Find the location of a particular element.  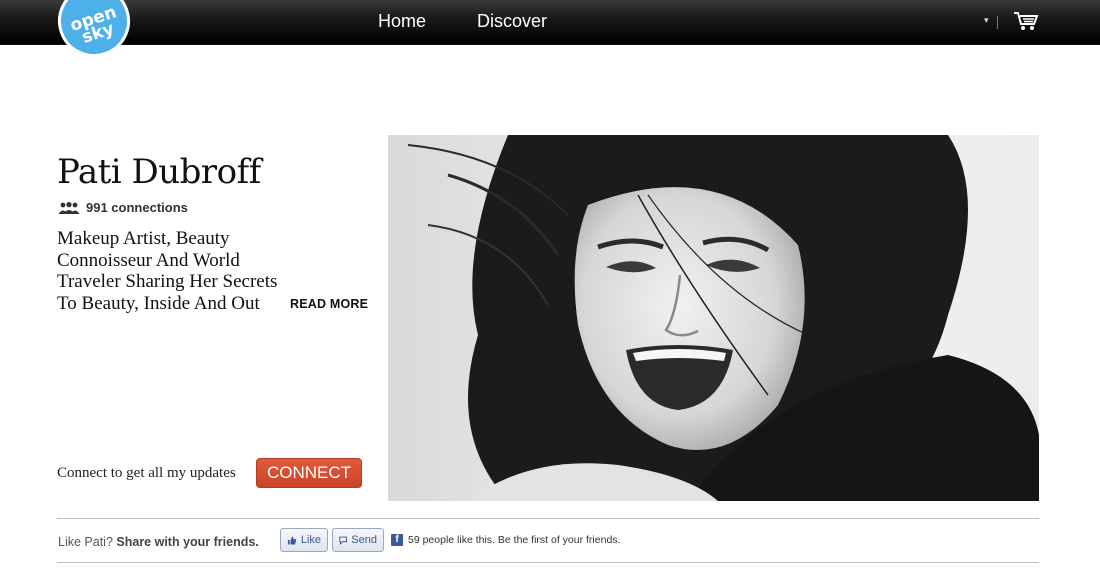

facebook-icon: f is located at coordinates (397, 540).